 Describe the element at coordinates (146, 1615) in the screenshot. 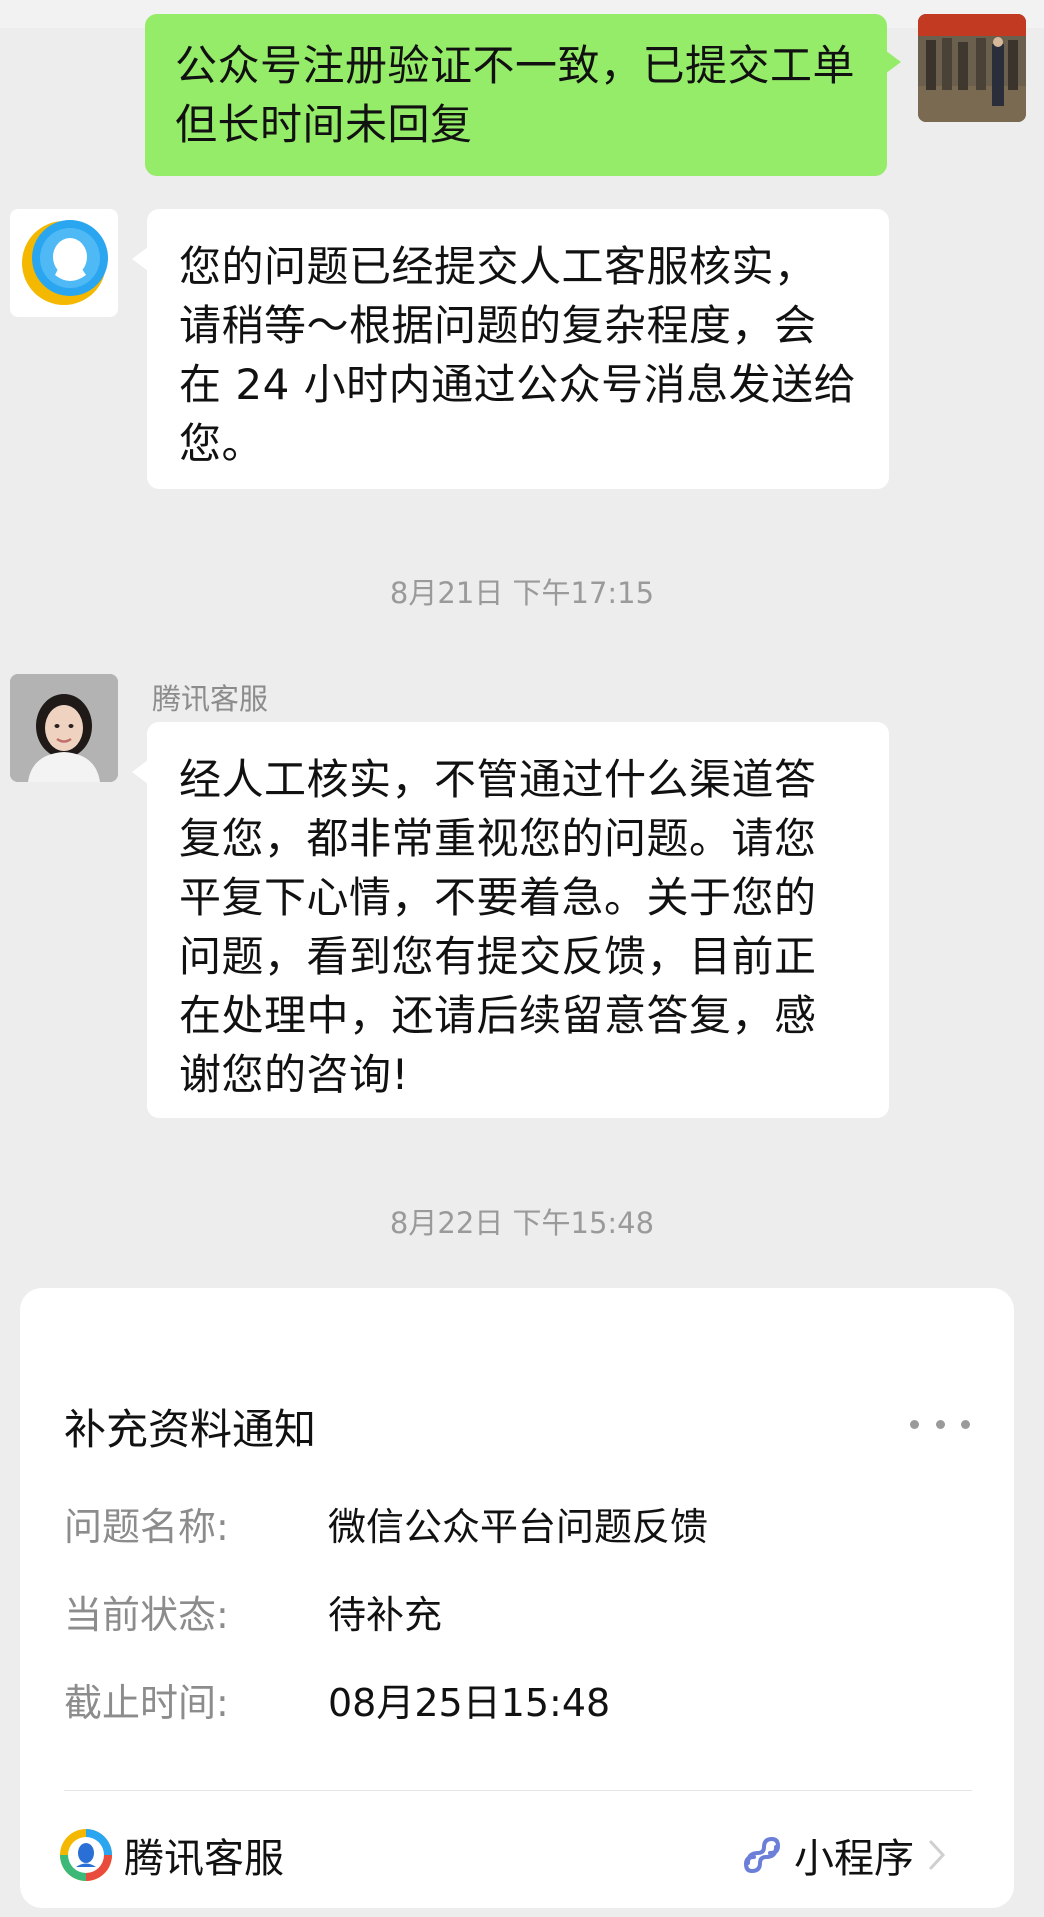

I see `status-label: 当前状态:` at that location.